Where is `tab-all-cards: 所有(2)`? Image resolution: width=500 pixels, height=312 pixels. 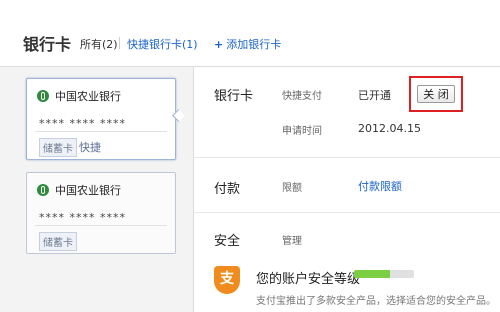 tab-all-cards: 所有(2) is located at coordinates (99, 44).